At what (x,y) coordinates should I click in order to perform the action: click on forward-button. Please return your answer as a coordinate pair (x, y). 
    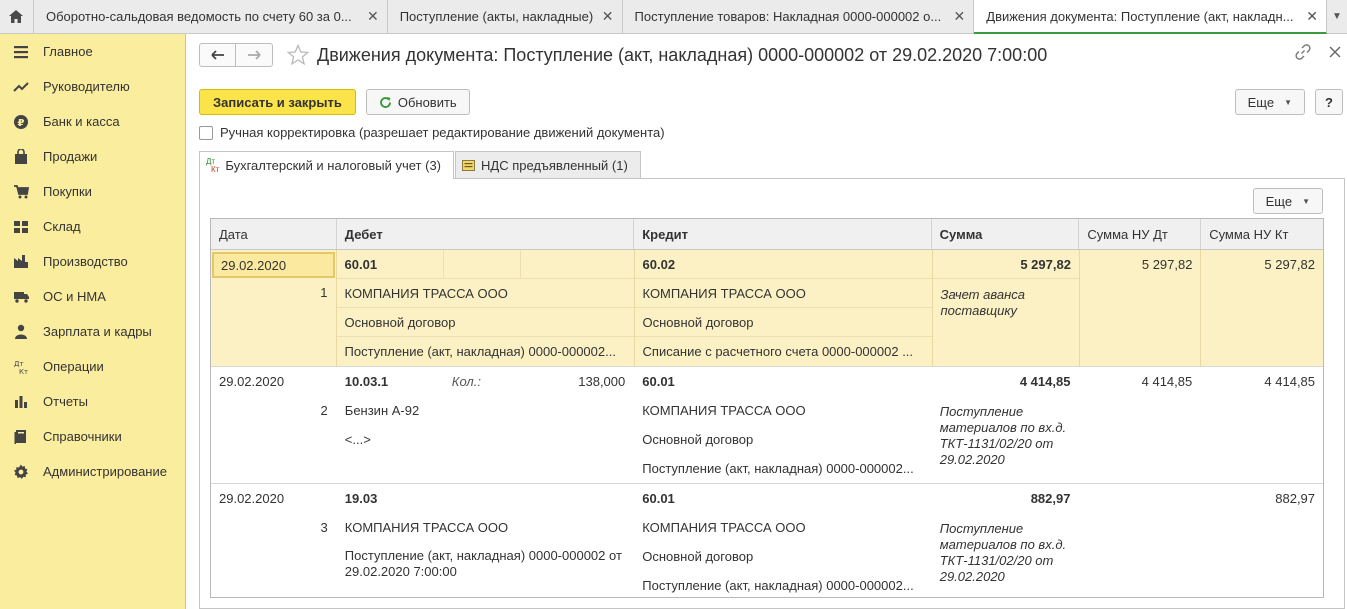
    Looking at the image, I should click on (254, 55).